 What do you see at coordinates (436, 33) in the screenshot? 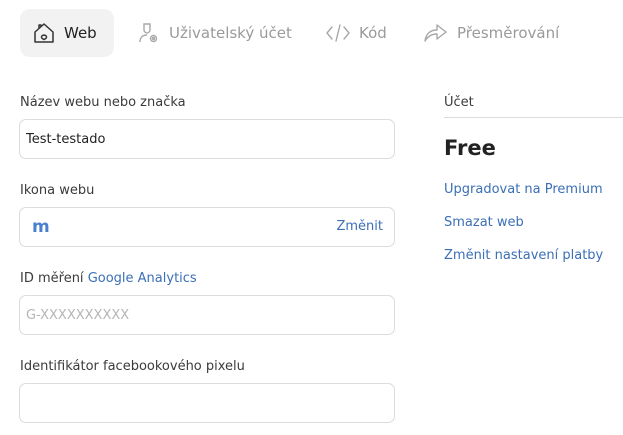
I see `redirect-icon` at bounding box center [436, 33].